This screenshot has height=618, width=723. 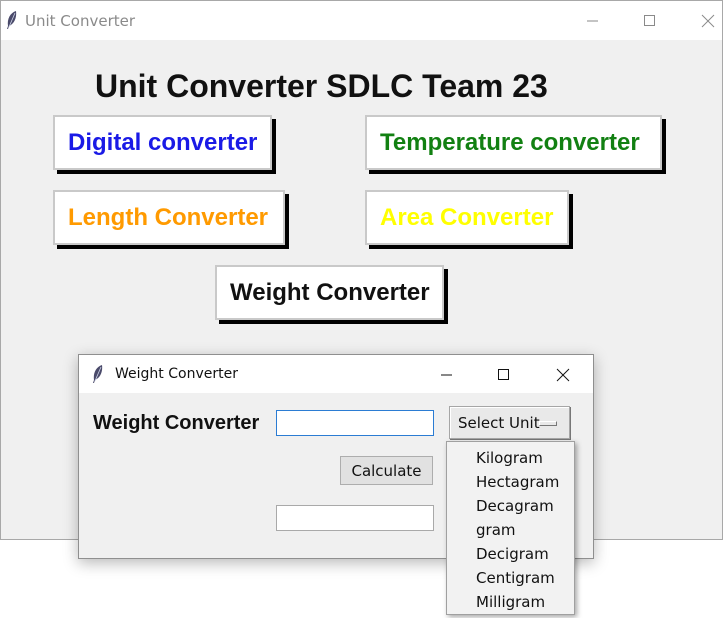 I want to click on weight-converter-label: Weight Converter, so click(x=176, y=423).